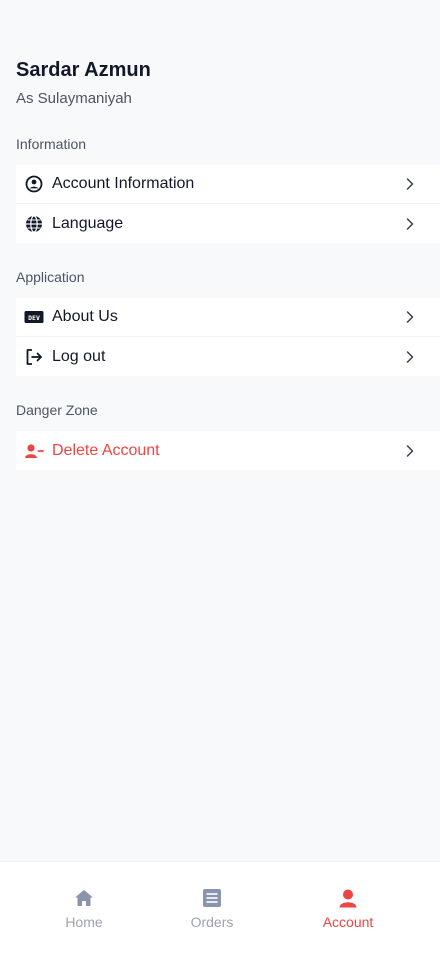 This screenshot has height=956, width=440. What do you see at coordinates (83, 70) in the screenshot?
I see `profile-name: Sardar Azmun` at bounding box center [83, 70].